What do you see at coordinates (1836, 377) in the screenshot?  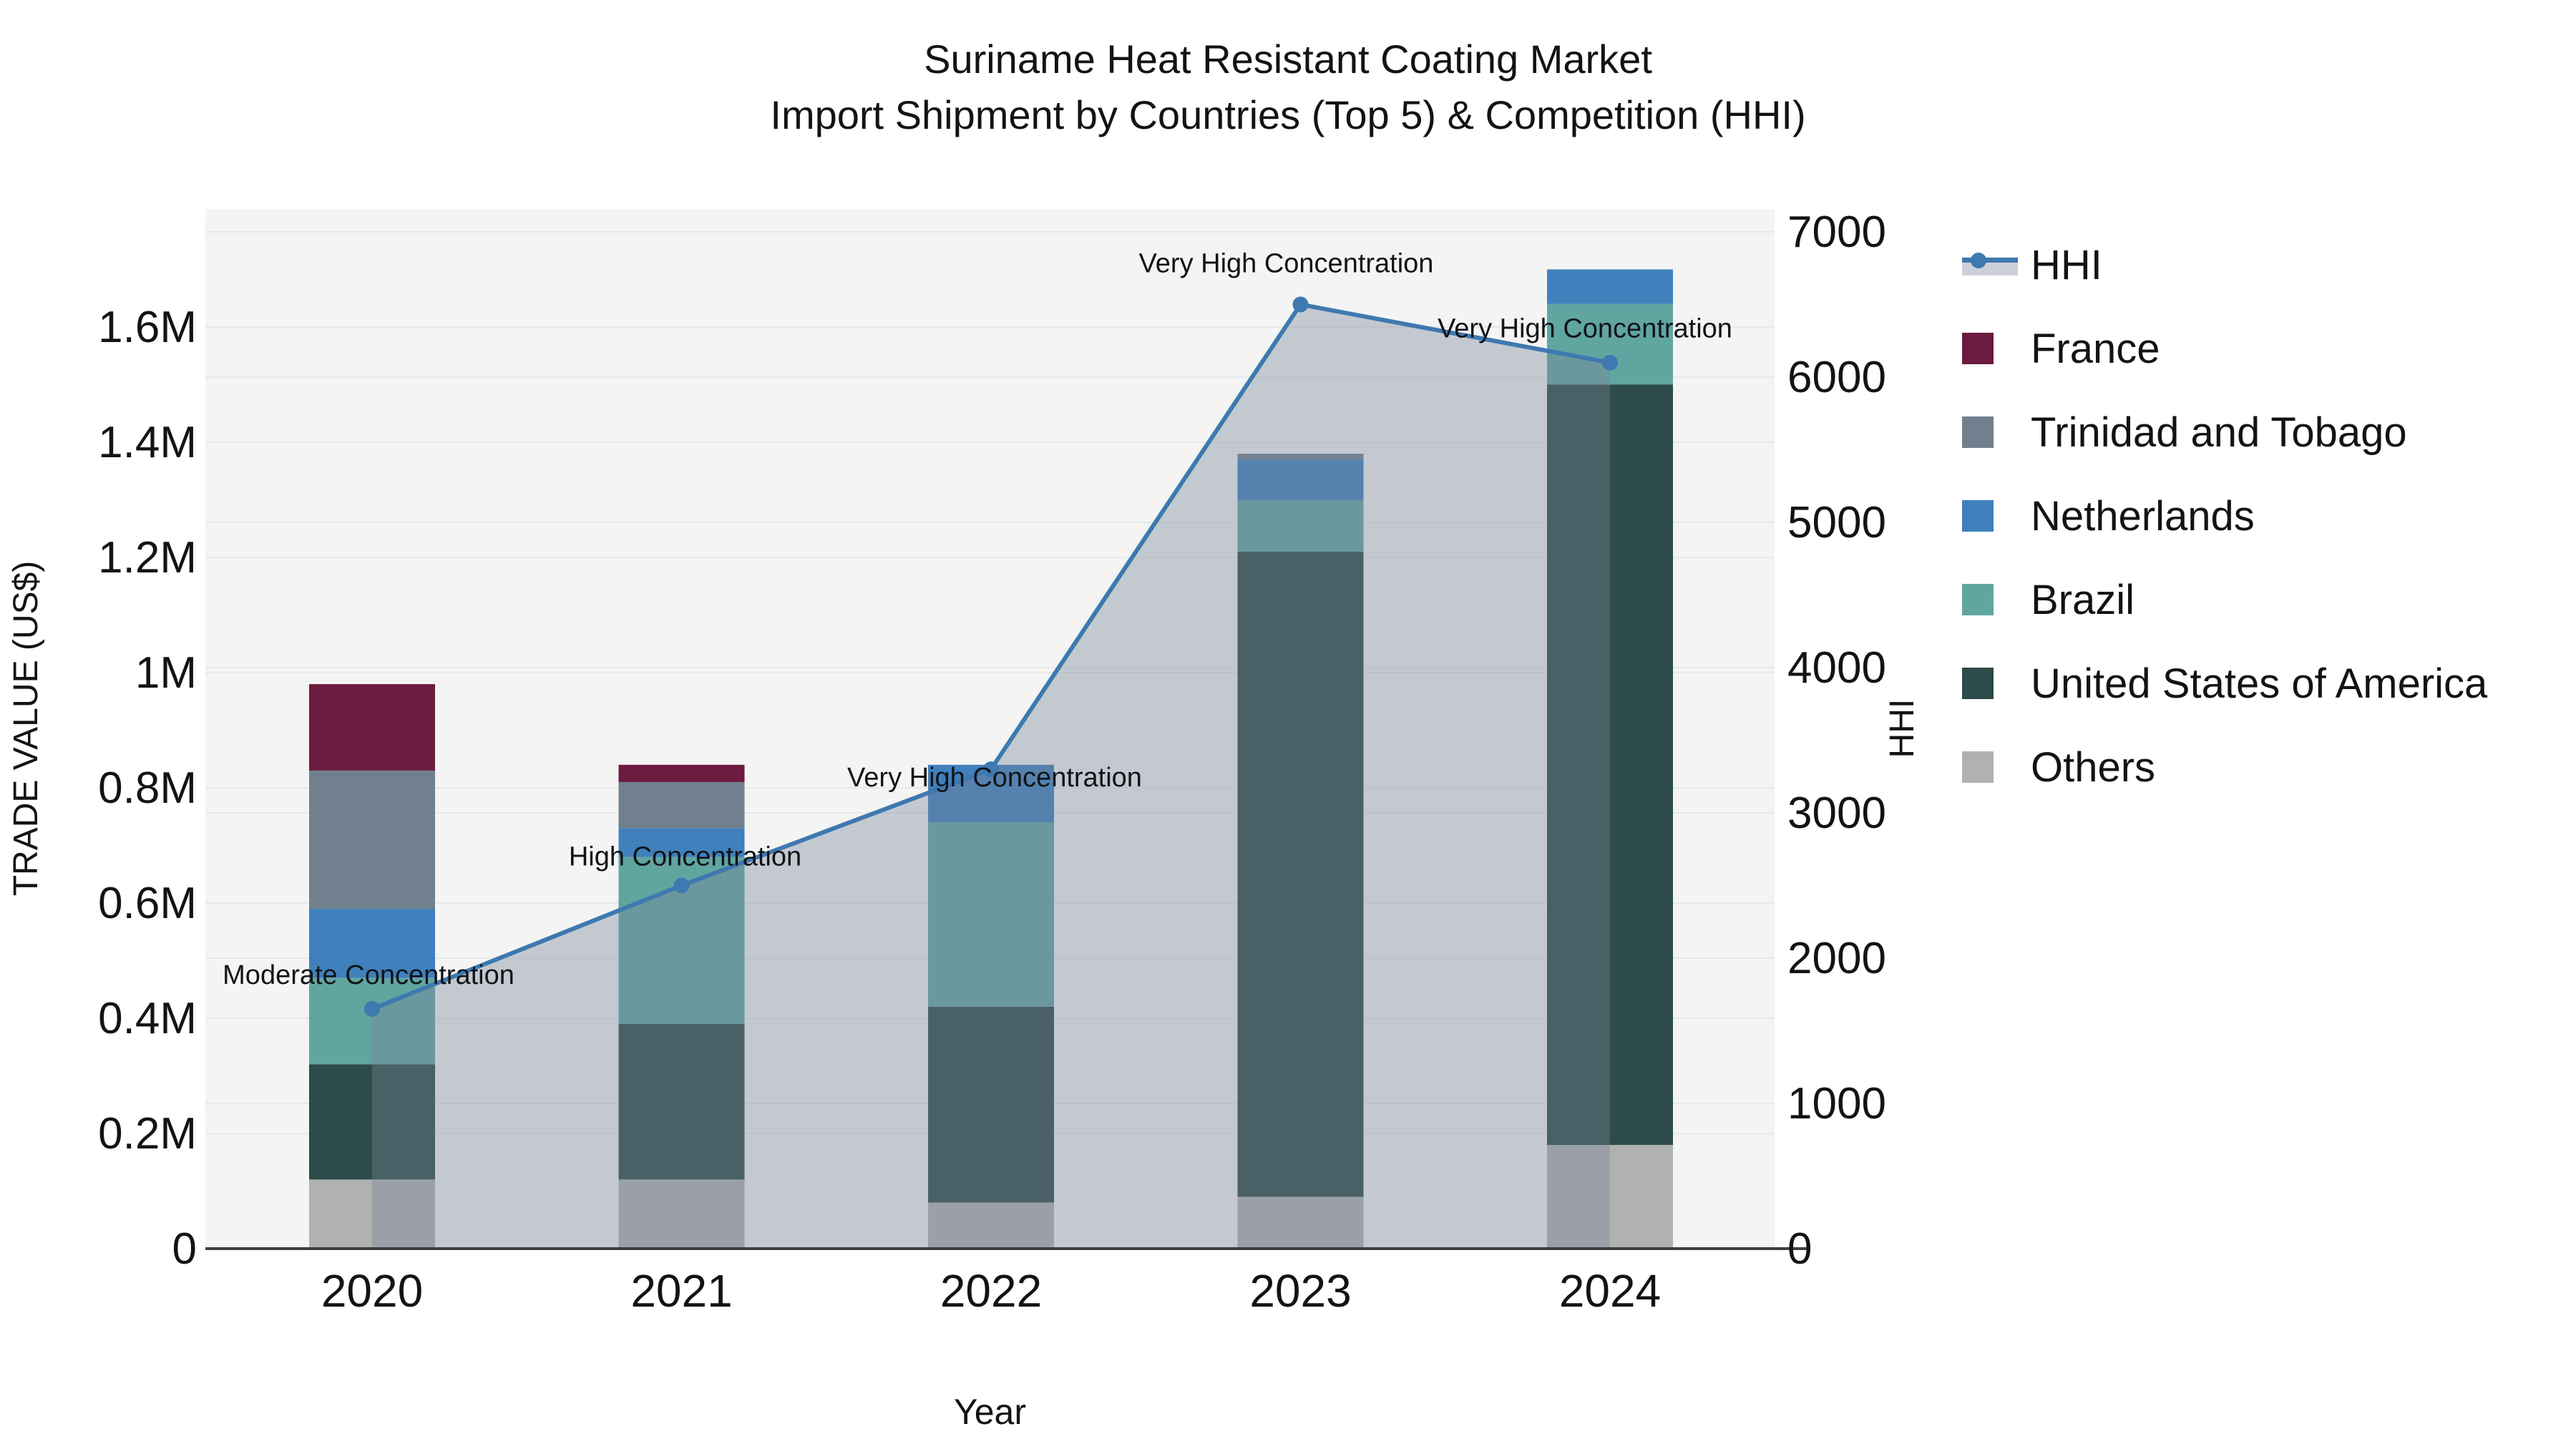 I see `y-right-tick-6000: 6000` at bounding box center [1836, 377].